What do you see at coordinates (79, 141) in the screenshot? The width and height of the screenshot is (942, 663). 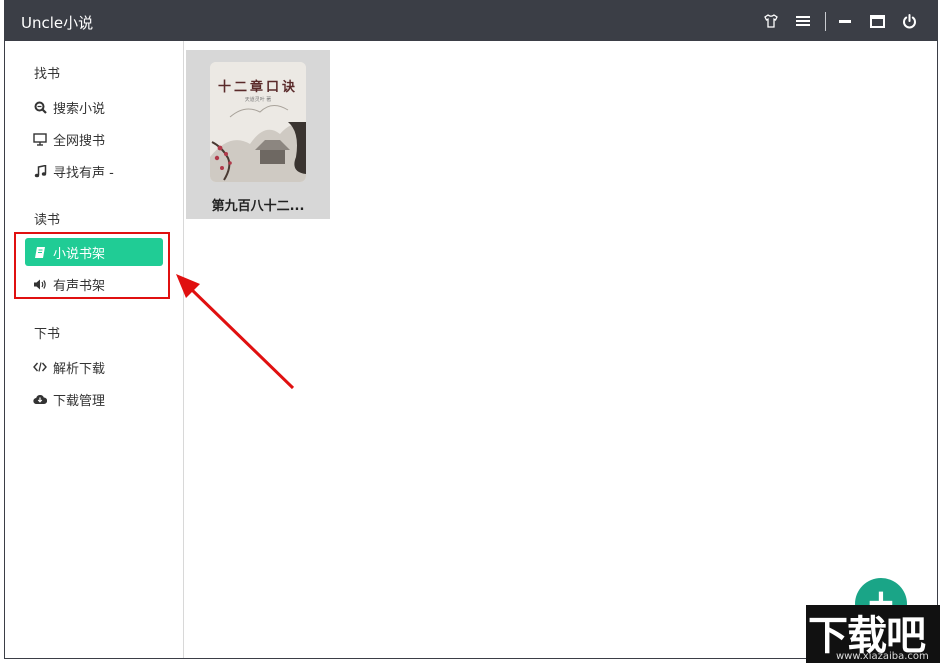 I see `sidebar-item-label: 全网搜书` at bounding box center [79, 141].